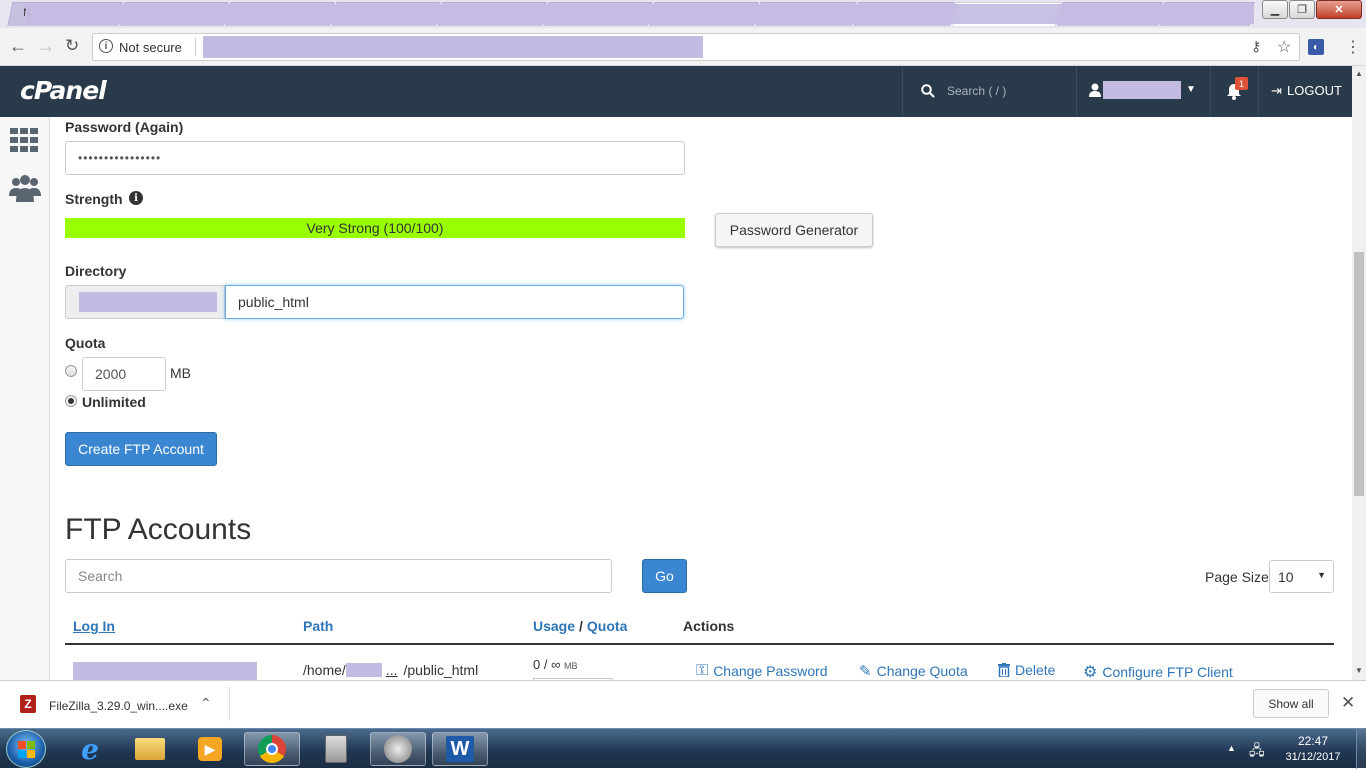 This screenshot has width=1366, height=769. What do you see at coordinates (46, 46) in the screenshot?
I see `forward-icon: →` at bounding box center [46, 46].